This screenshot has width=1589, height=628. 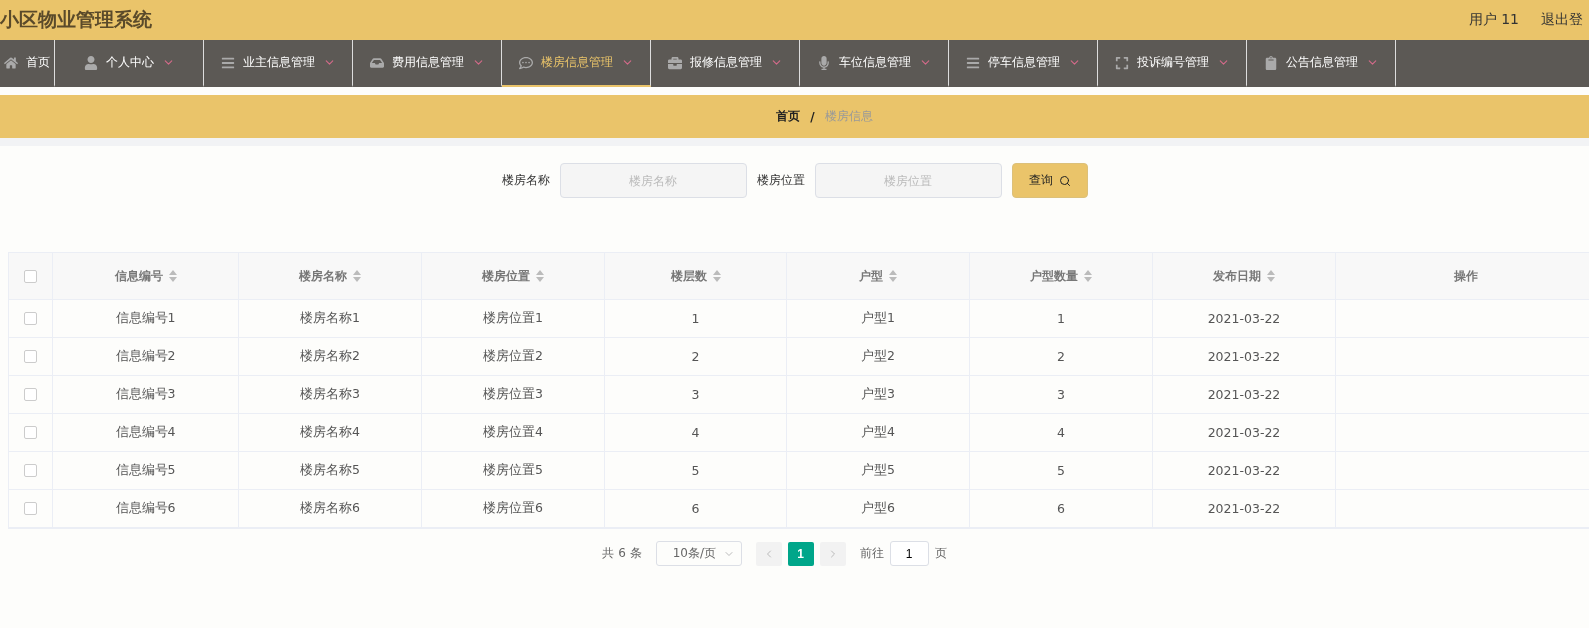 What do you see at coordinates (330, 318) in the screenshot?
I see `table-cell: 楼房名称1` at bounding box center [330, 318].